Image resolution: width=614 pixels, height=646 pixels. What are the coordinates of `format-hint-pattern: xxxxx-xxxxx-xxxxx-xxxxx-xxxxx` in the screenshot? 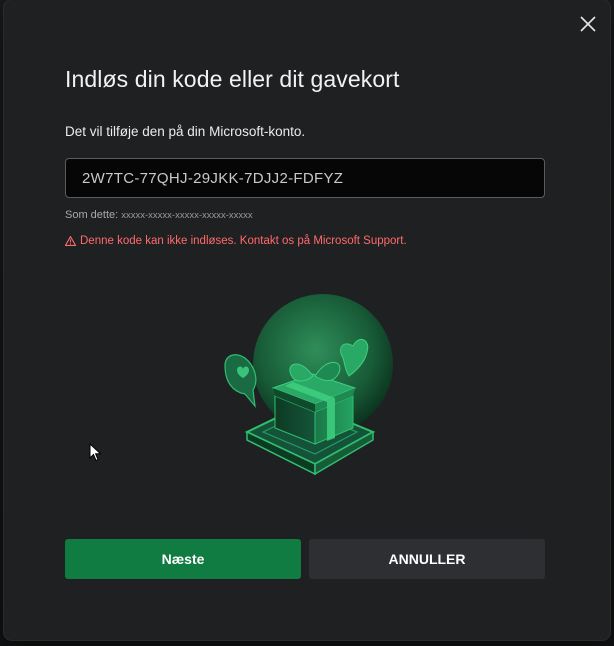 It's located at (187, 215).